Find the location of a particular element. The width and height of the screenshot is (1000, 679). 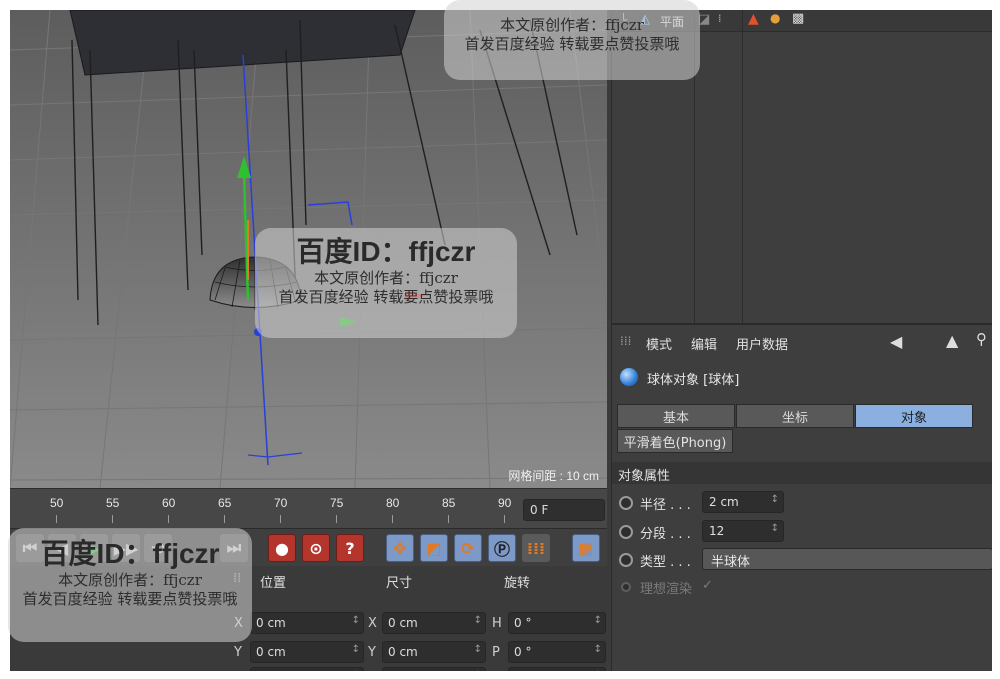

material-dots-icon: ● is located at coordinates (775, 18).